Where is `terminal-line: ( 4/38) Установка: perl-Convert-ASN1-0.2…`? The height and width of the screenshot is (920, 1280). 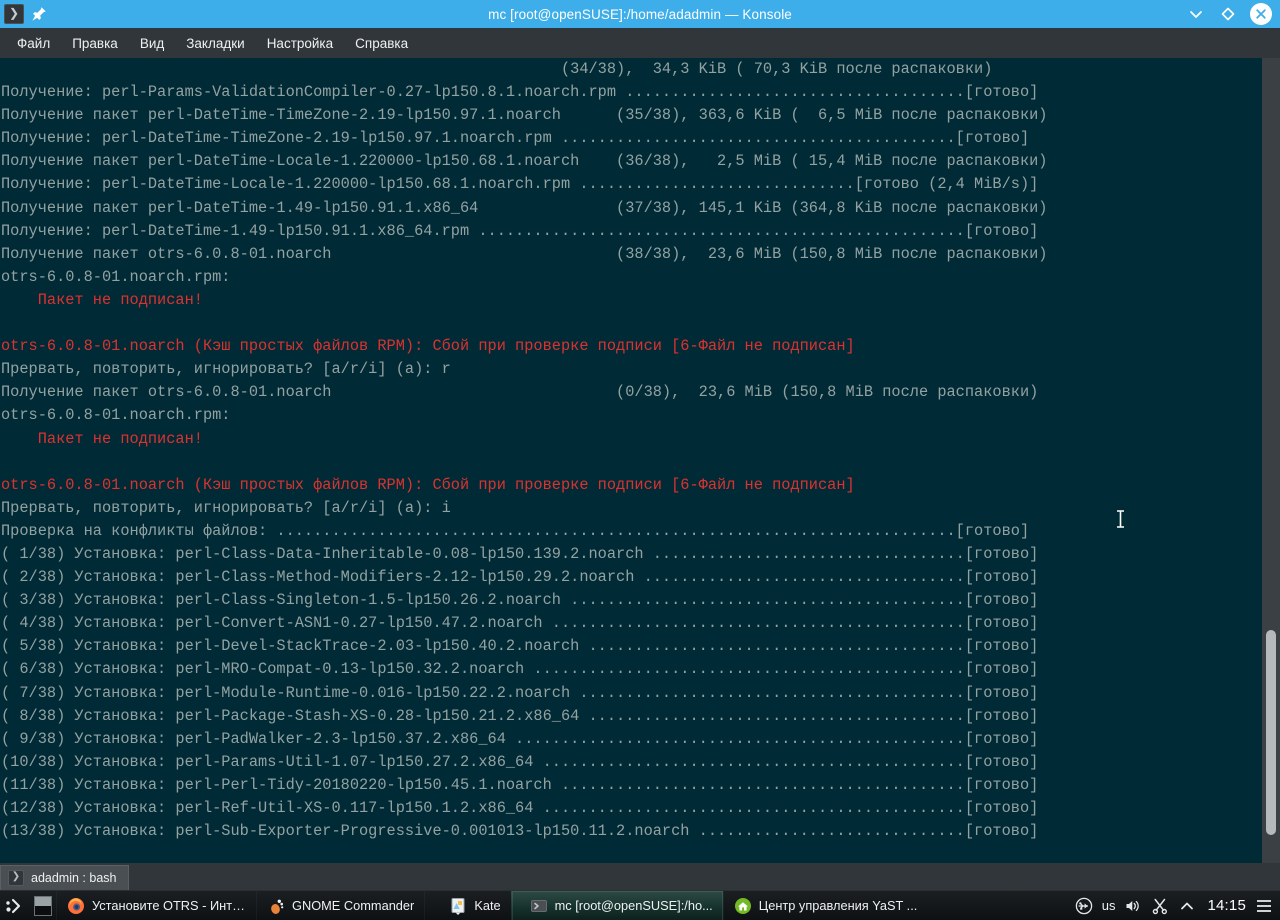 terminal-line: ( 4/38) Установка: perl-Convert-ASN1-0.2… is located at coordinates (520, 623).